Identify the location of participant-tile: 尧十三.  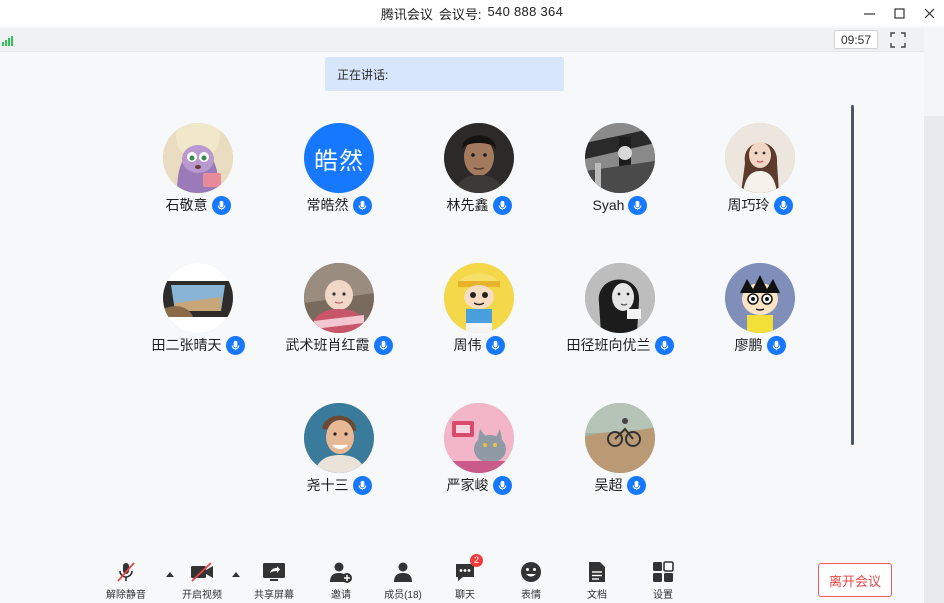
(339, 458).